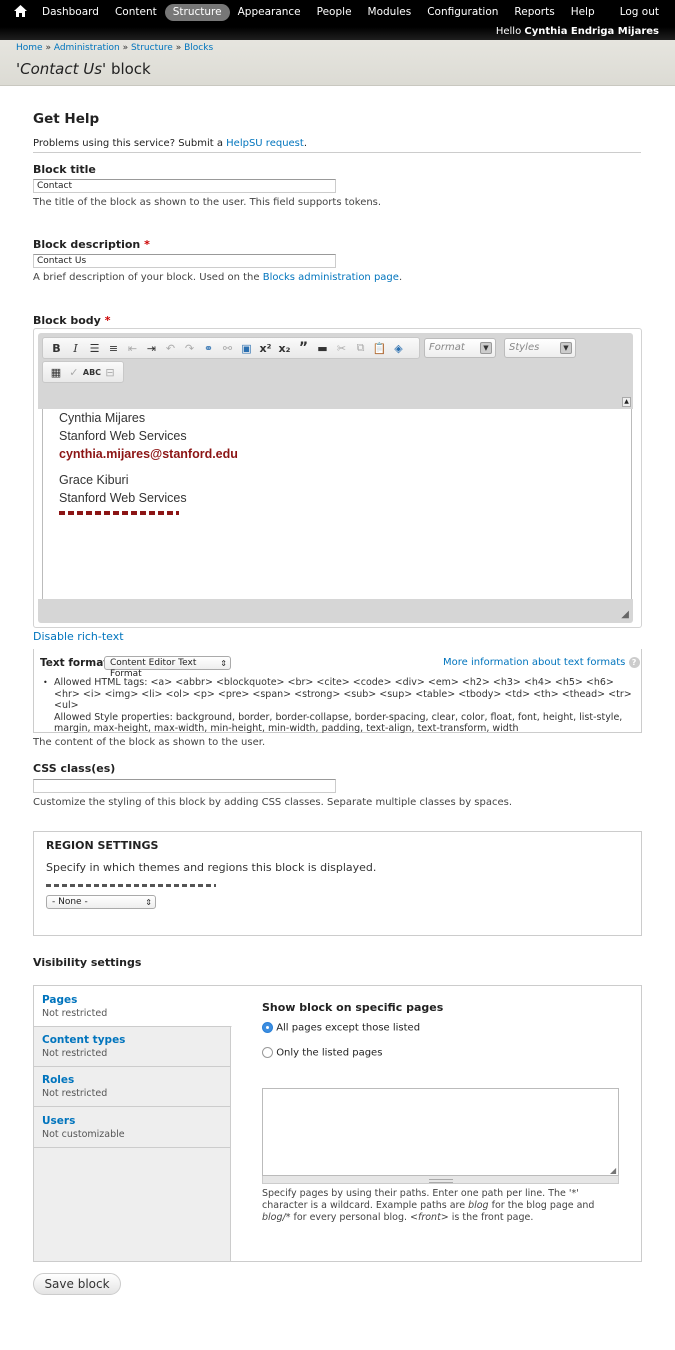 This screenshot has width=675, height=1350. What do you see at coordinates (21, 12) in the screenshot?
I see `home-icon` at bounding box center [21, 12].